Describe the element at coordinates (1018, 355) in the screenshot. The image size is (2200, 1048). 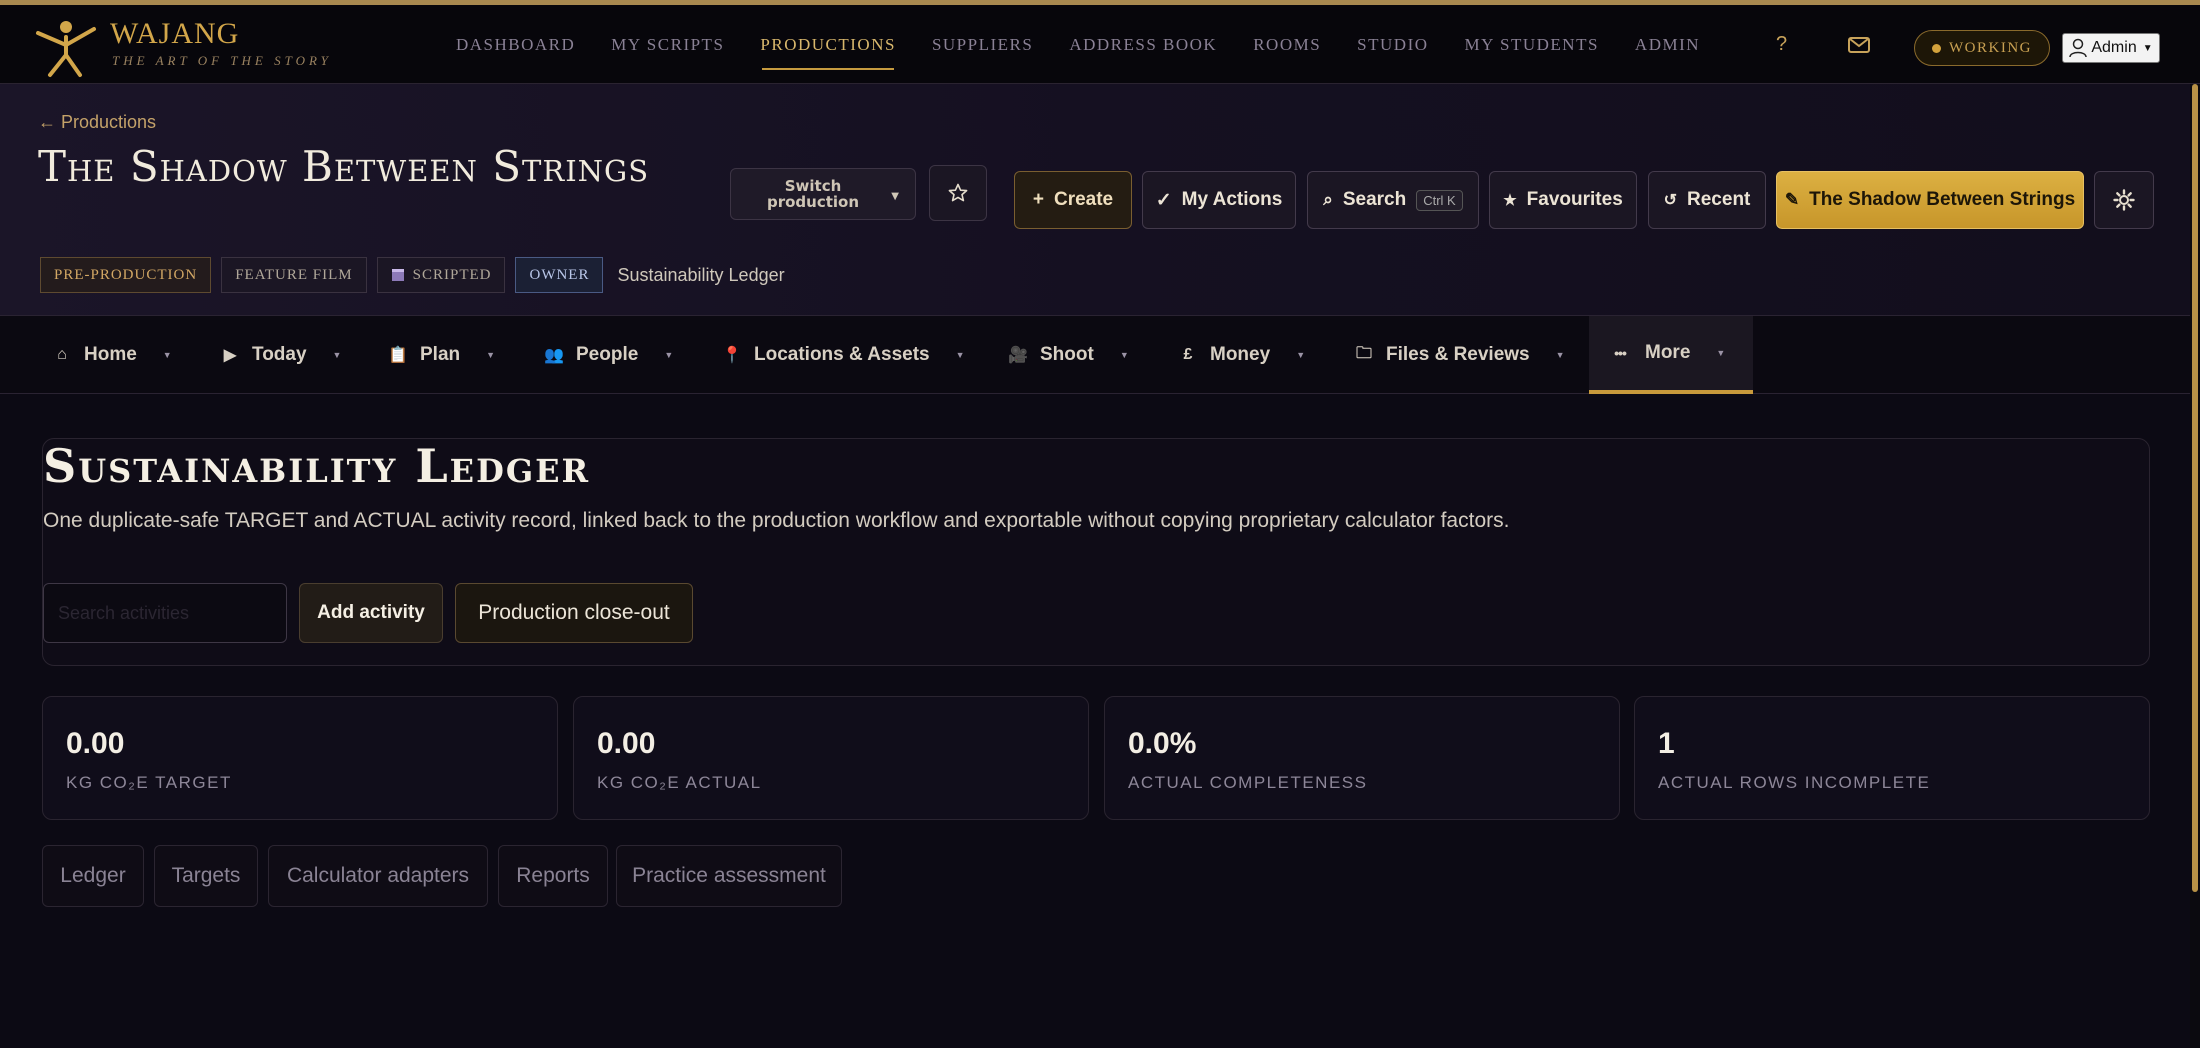
I see `camera-crew-icon: 🎥` at that location.